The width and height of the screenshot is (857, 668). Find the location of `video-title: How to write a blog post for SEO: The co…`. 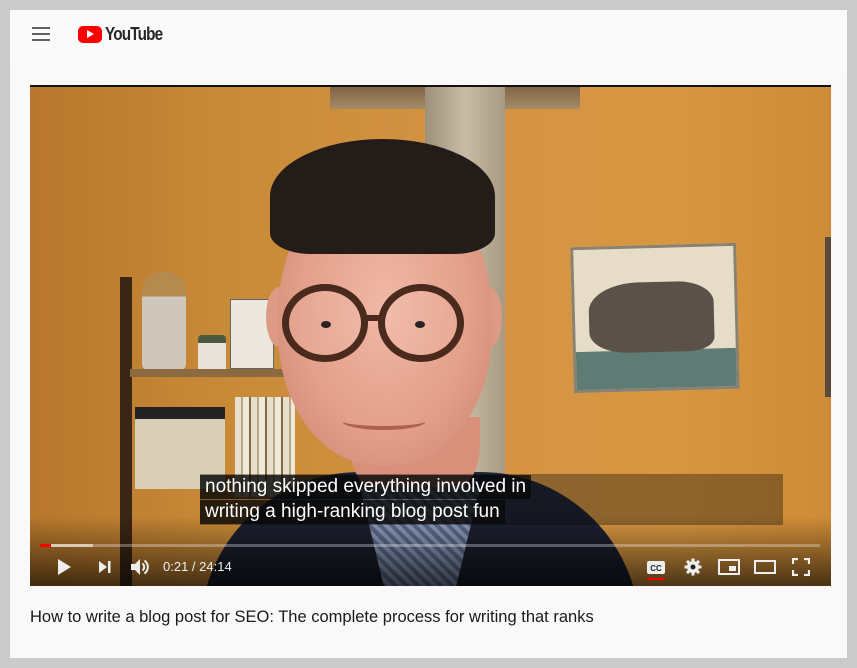

video-title: How to write a blog post for SEO: The co… is located at coordinates (312, 617).